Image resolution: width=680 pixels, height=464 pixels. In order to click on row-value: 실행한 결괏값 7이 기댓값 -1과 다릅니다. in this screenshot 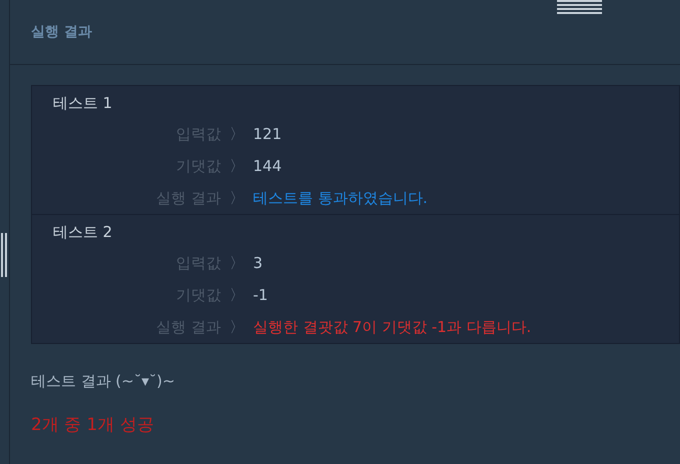, I will do `click(392, 327)`.